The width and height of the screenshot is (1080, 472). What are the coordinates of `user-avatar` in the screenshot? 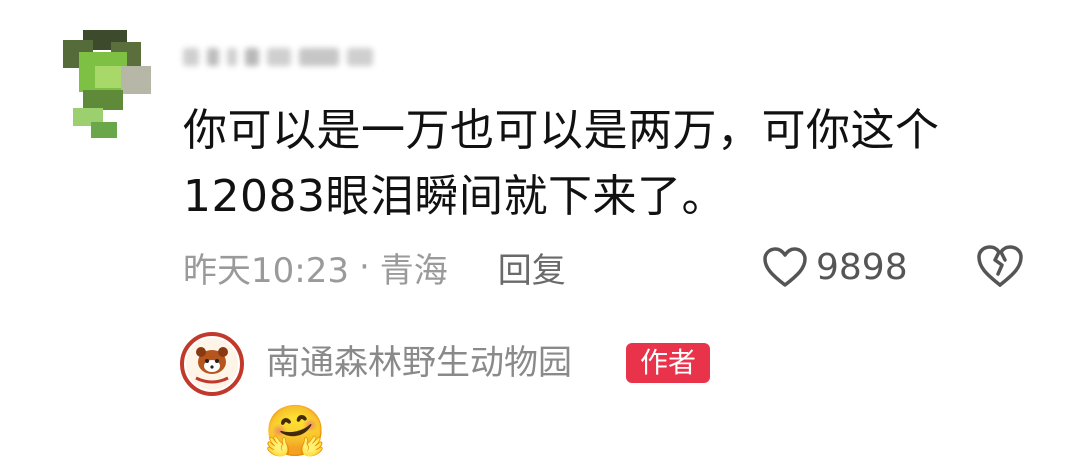 It's located at (105, 85).